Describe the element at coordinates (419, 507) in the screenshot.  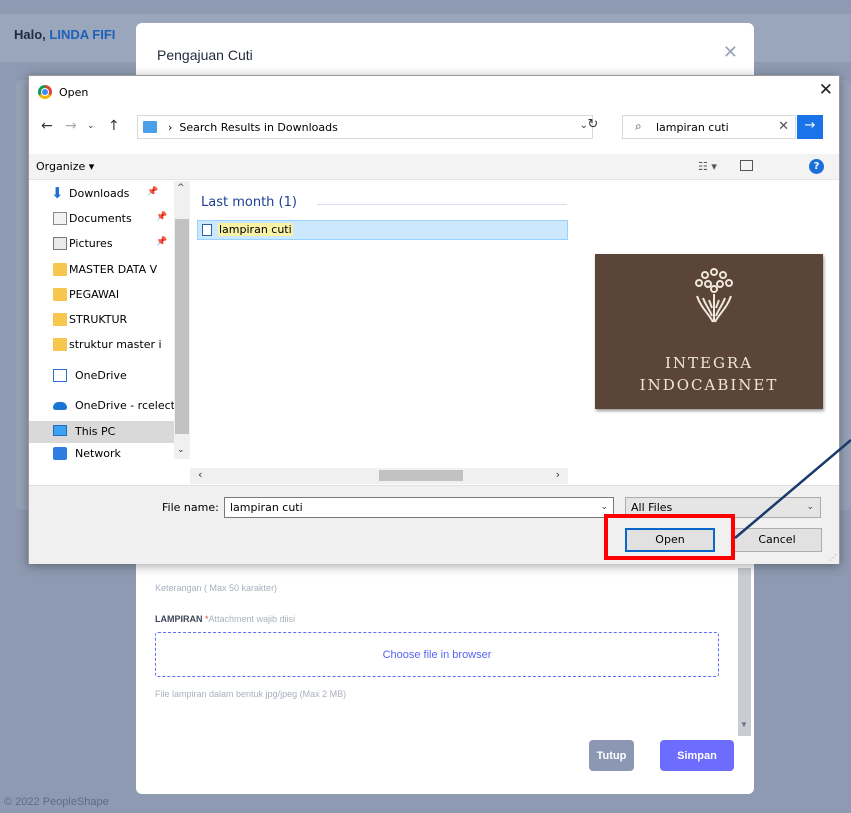
I see `file-name-input: lampiran cuti ⌄` at that location.